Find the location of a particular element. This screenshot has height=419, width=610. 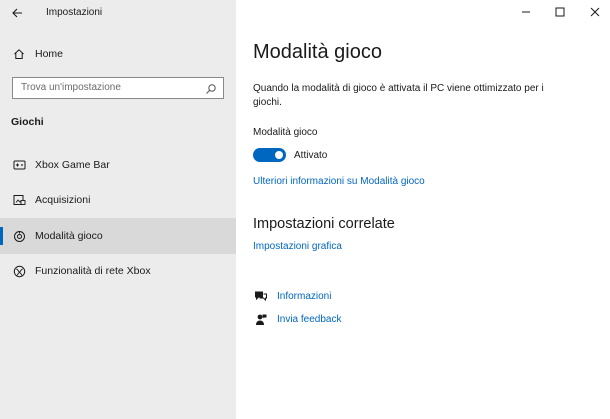

xbox-game-bar-icon is located at coordinates (19, 165).